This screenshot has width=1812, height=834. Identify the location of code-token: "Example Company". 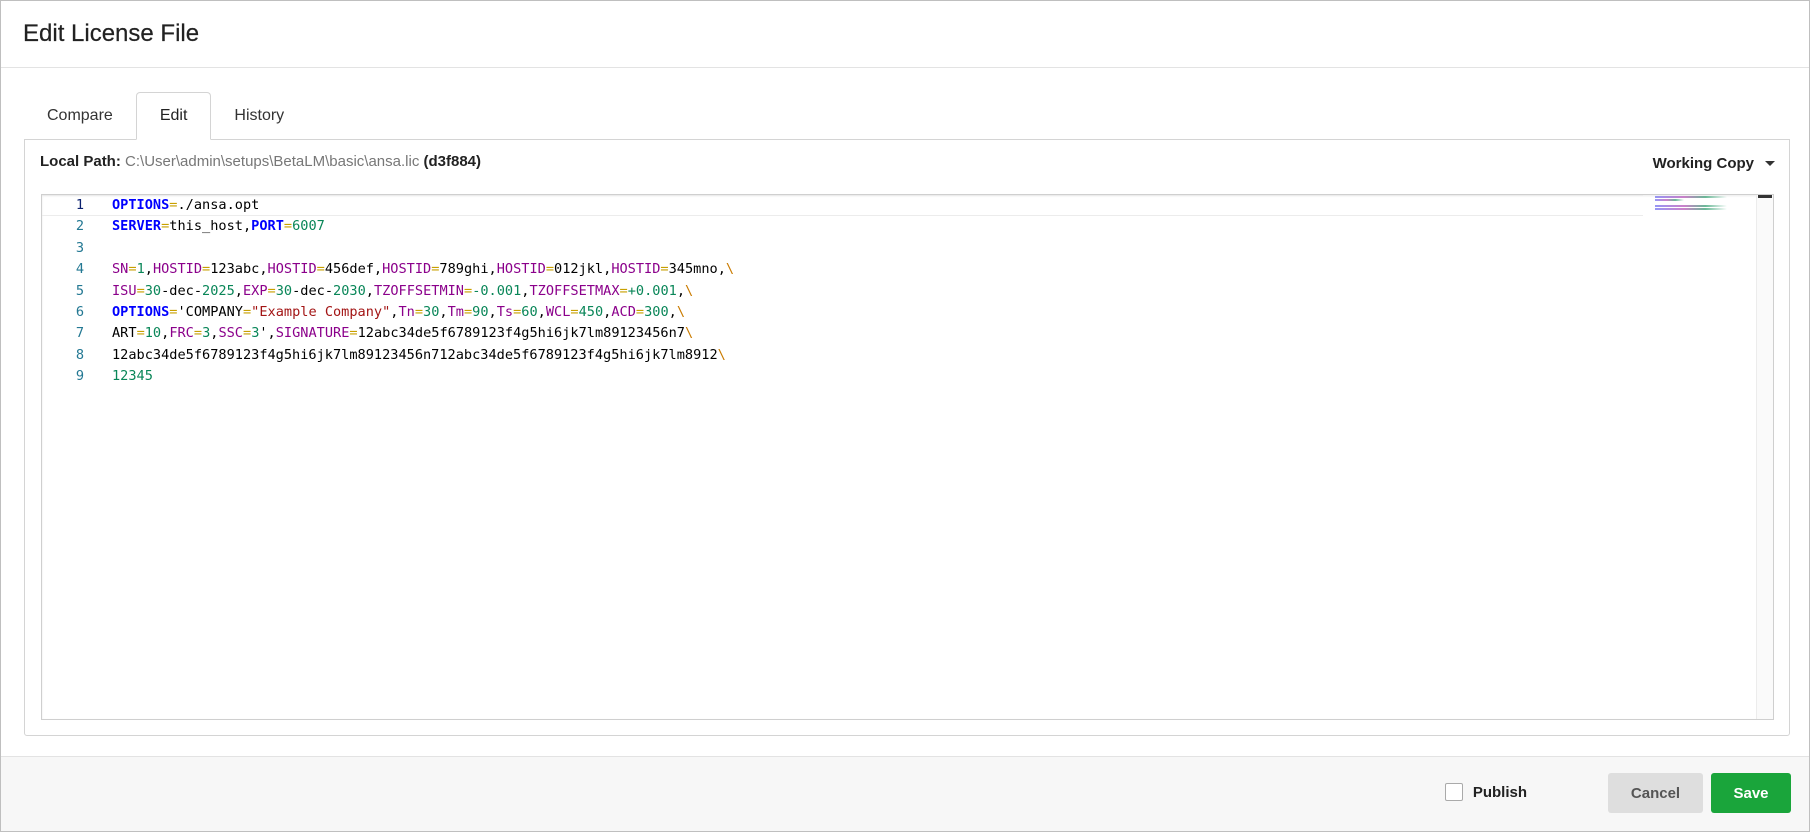
(321, 311).